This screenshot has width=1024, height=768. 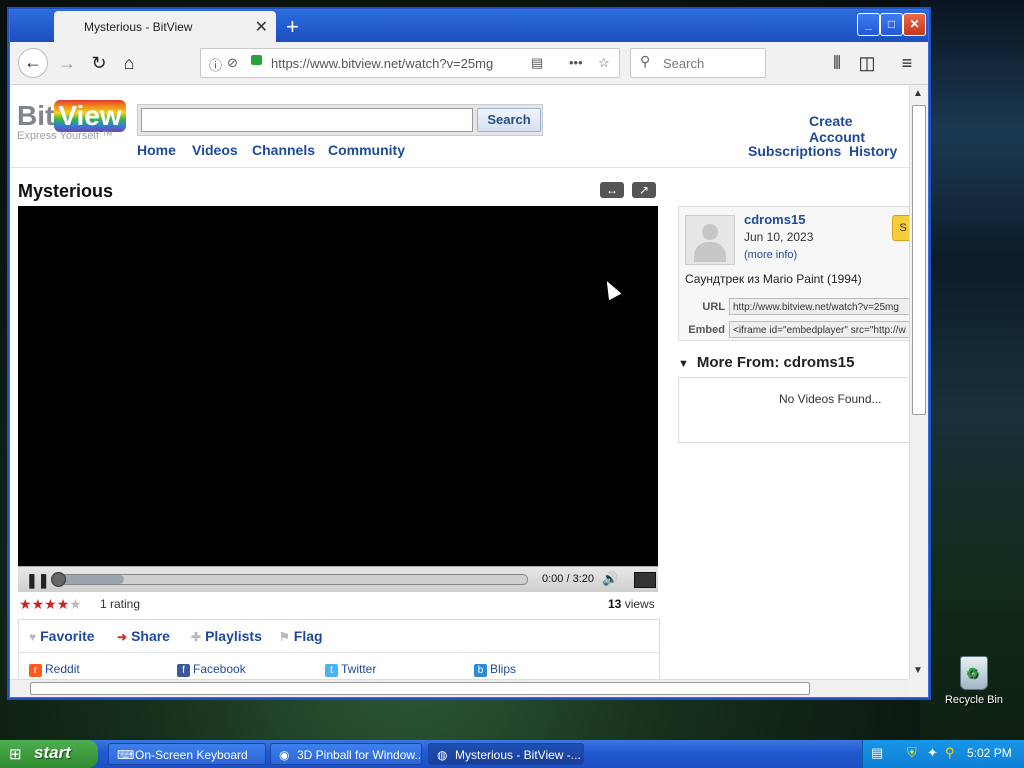 What do you see at coordinates (644, 190) in the screenshot?
I see `popout-icon: ↗` at bounding box center [644, 190].